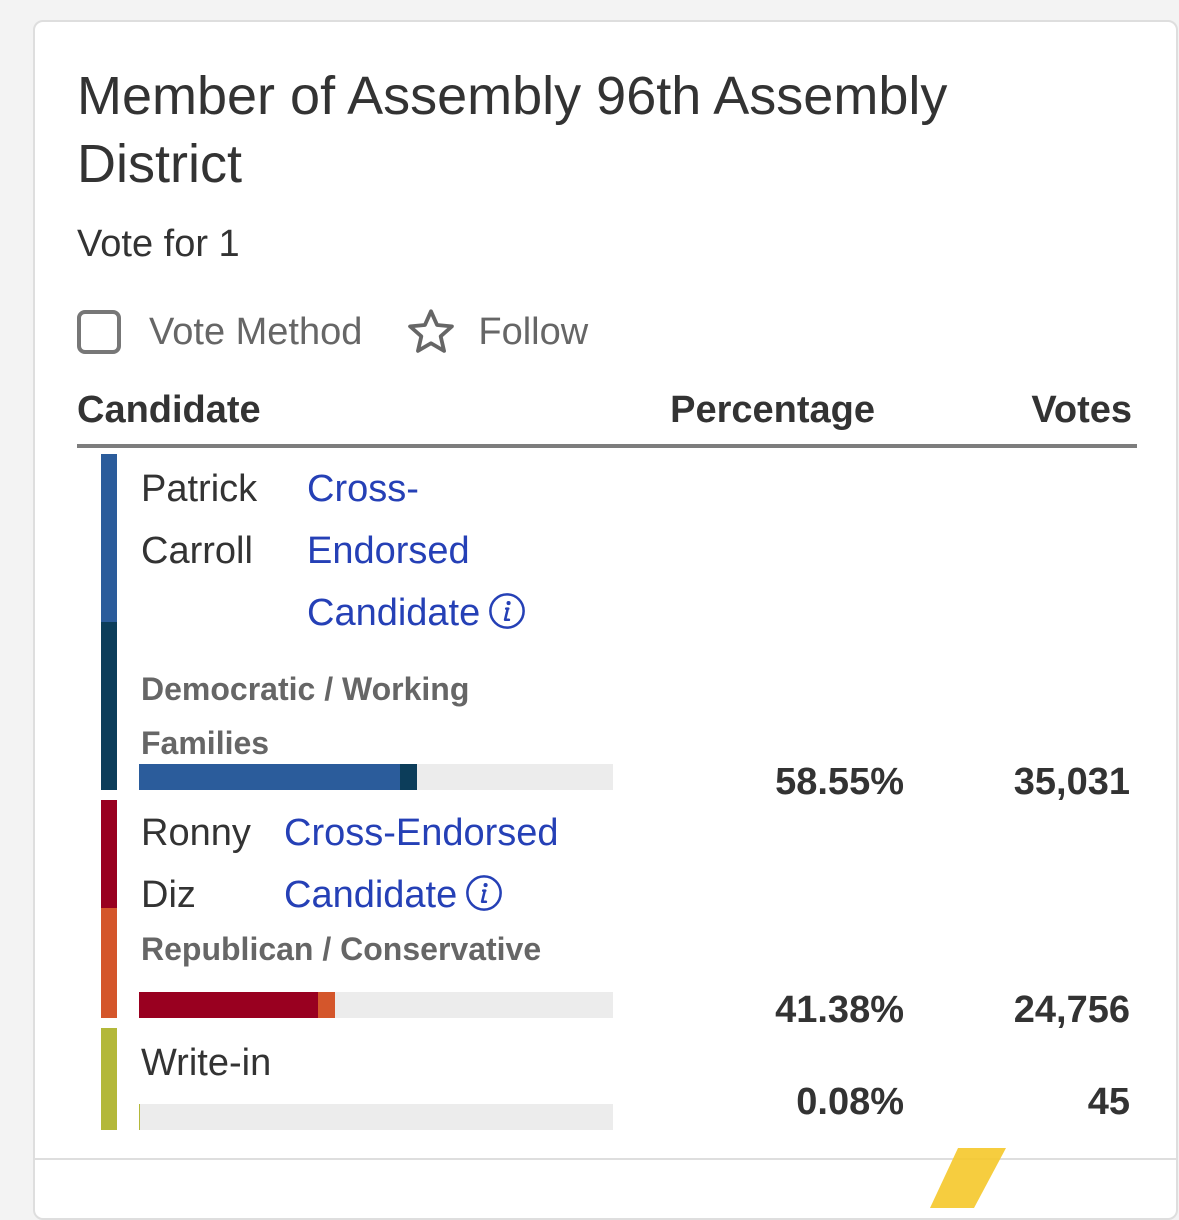 This screenshot has height=1220, width=1179. What do you see at coordinates (533, 332) in the screenshot?
I see `follow-button: Follow` at bounding box center [533, 332].